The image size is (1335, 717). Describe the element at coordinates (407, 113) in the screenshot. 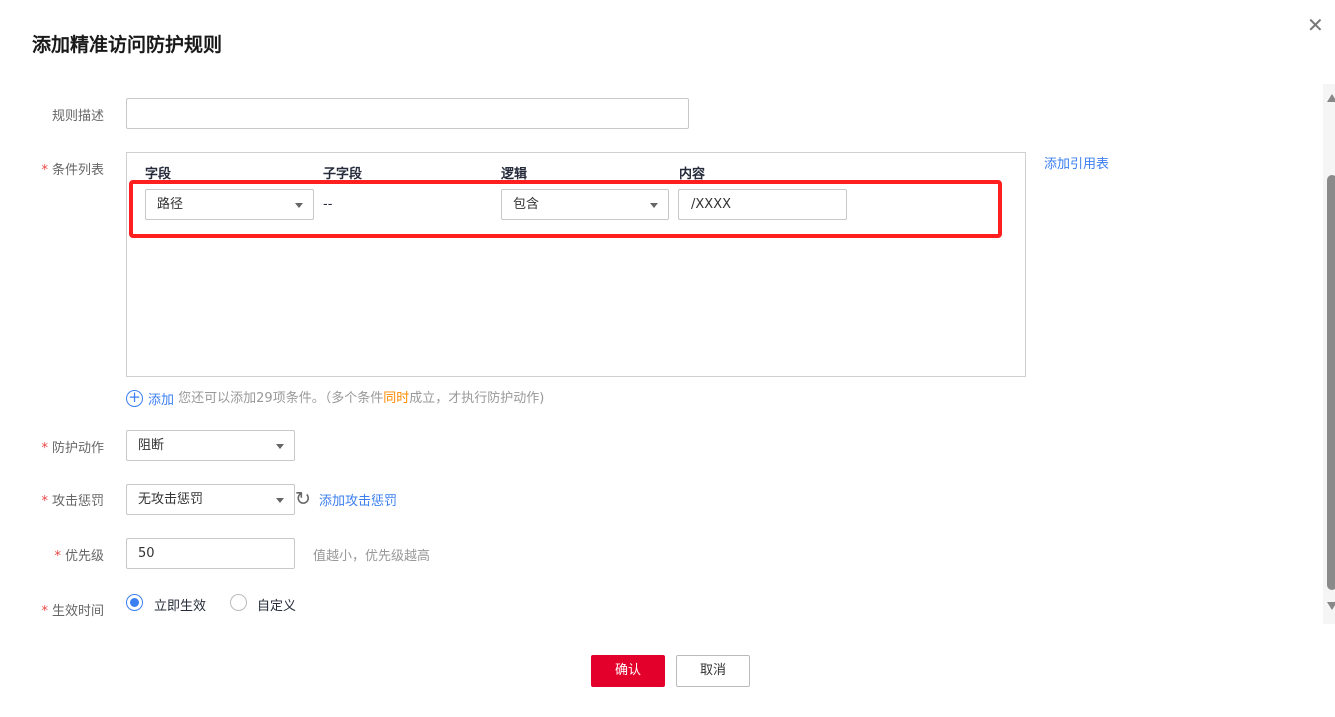

I see `description-input` at that location.